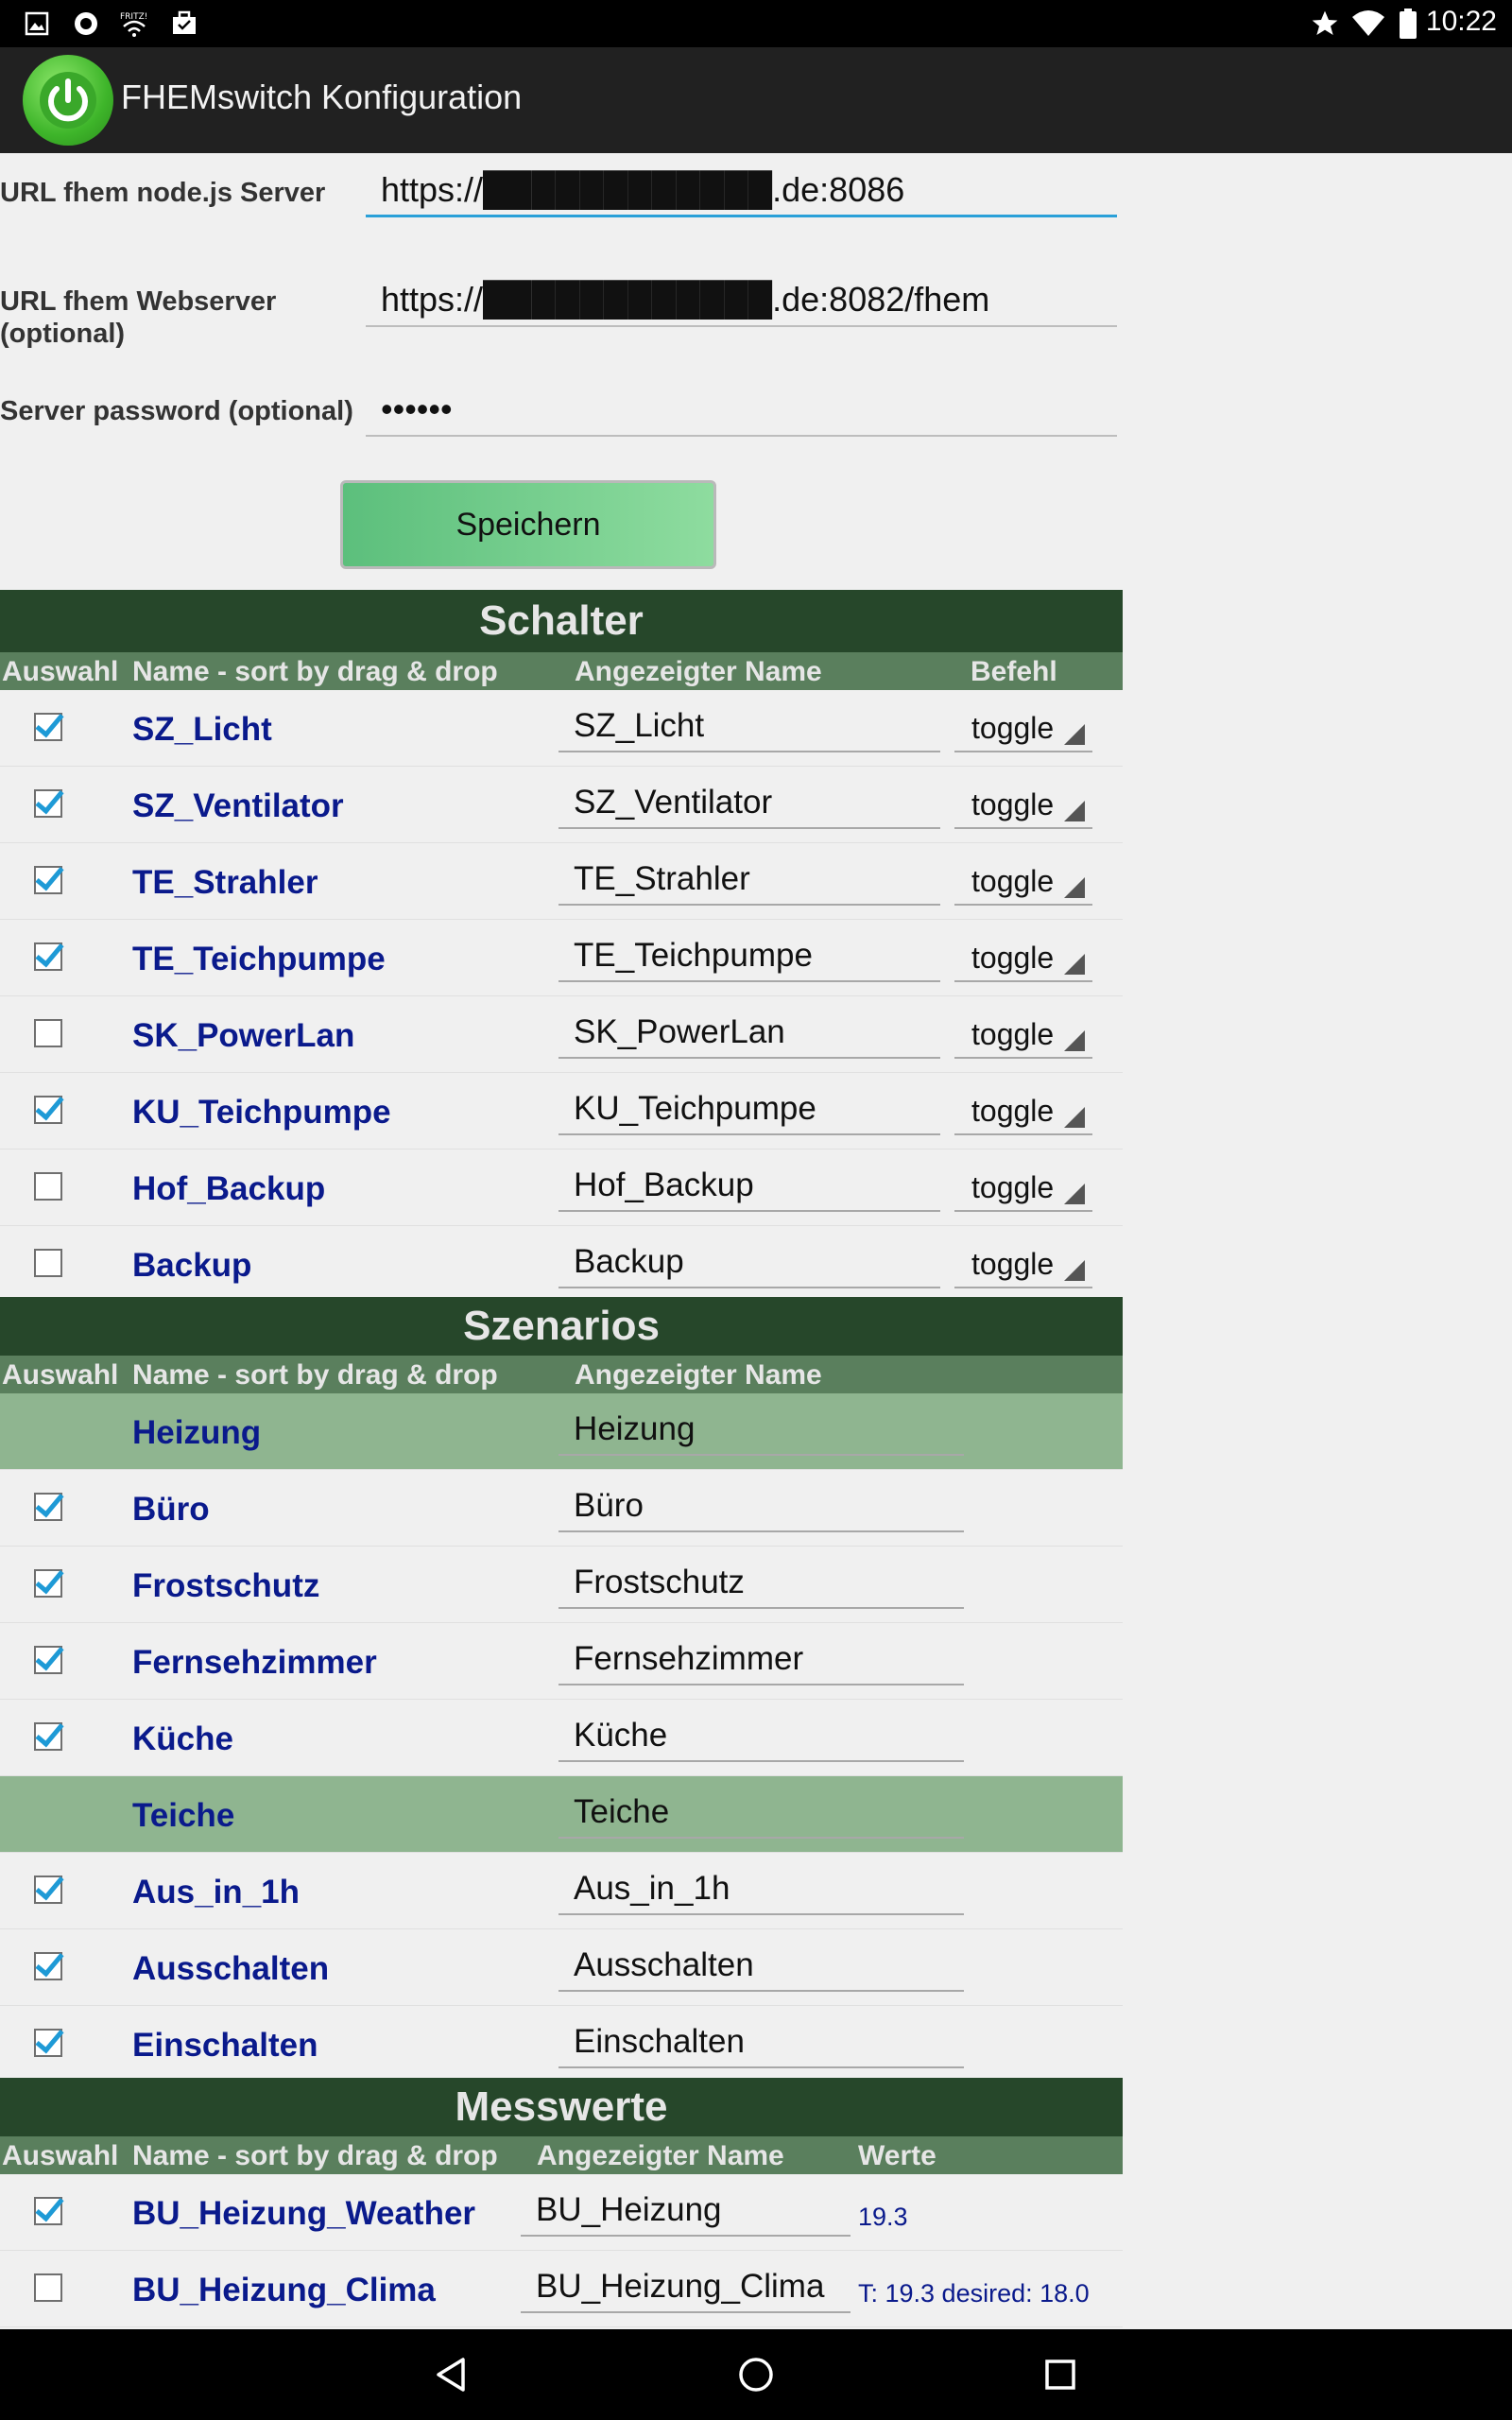 The width and height of the screenshot is (1512, 2420). Describe the element at coordinates (243, 1035) in the screenshot. I see `device-name: SK_PowerLan` at that location.